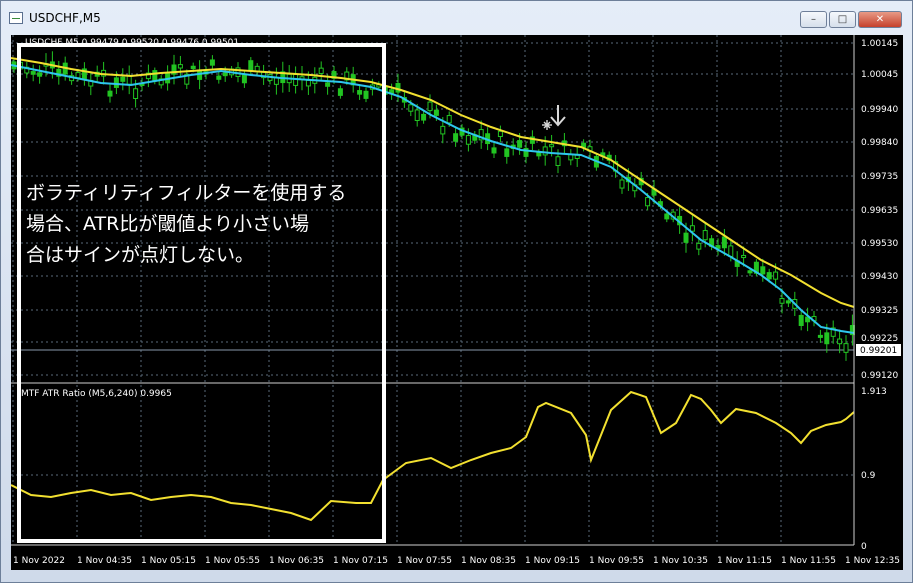 The height and width of the screenshot is (583, 913). I want to click on price-tick: 0.99225, so click(879, 339).